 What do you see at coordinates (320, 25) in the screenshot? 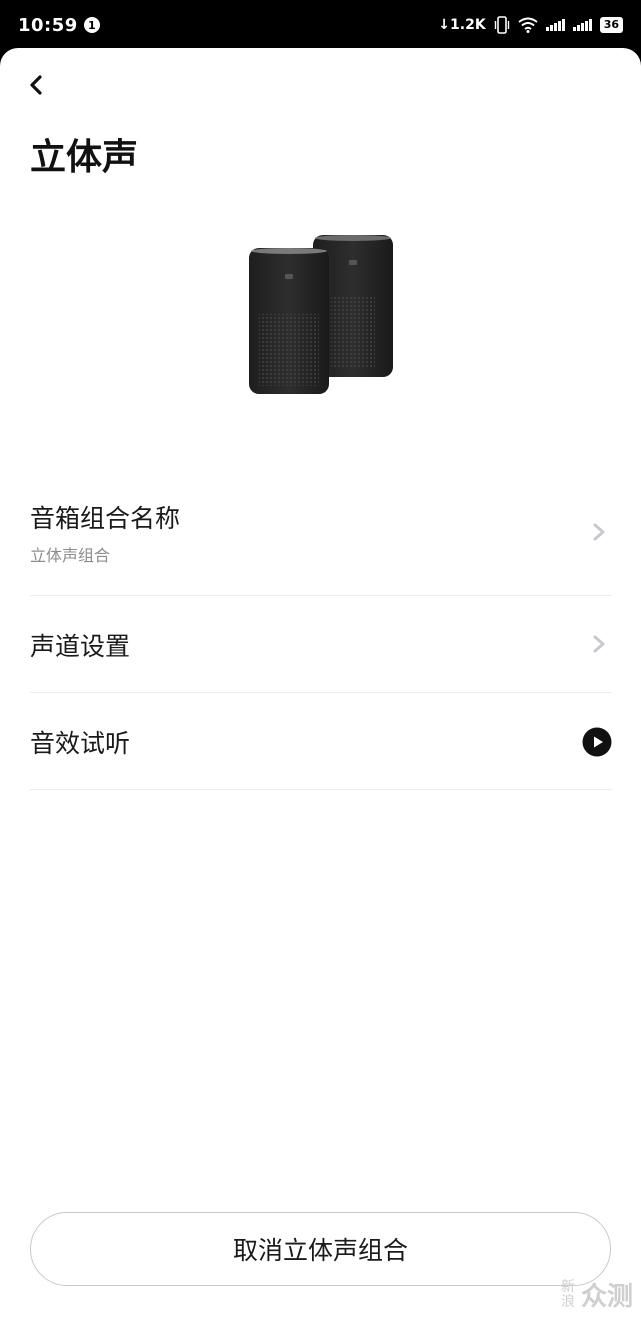
I see `status-bar: 10:59 1 ↓1.2K 36` at bounding box center [320, 25].